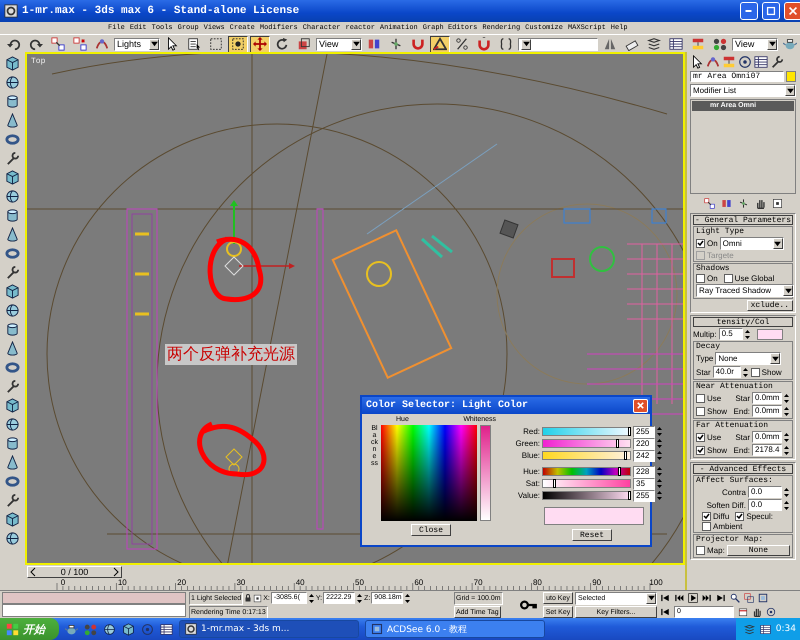 The width and height of the screenshot is (800, 640). Describe the element at coordinates (748, 358) in the screenshot. I see `dropdown: None` at that location.